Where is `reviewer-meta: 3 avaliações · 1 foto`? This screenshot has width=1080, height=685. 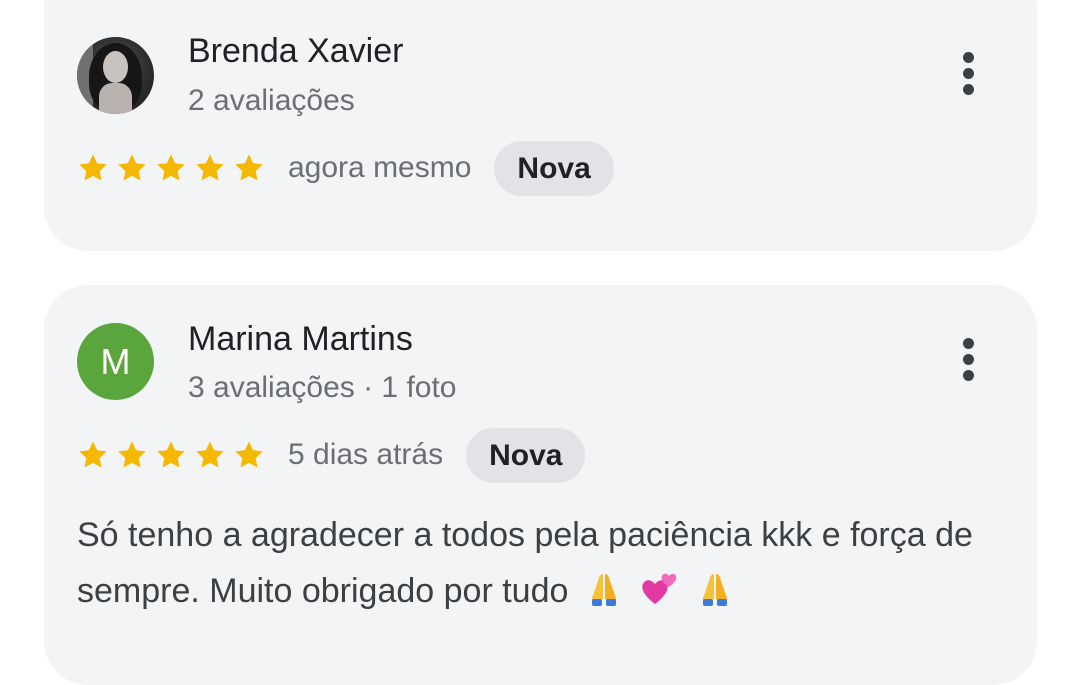
reviewer-meta: 3 avaliações · 1 foto is located at coordinates (322, 387).